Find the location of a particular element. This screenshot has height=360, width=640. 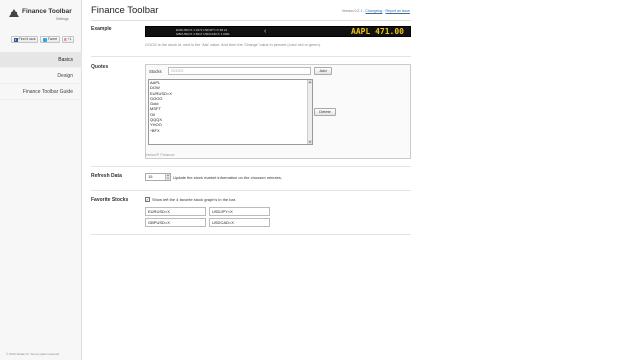

copyright: © 2013 Sidder.cc. Some rights reserved is located at coordinates (33, 354).